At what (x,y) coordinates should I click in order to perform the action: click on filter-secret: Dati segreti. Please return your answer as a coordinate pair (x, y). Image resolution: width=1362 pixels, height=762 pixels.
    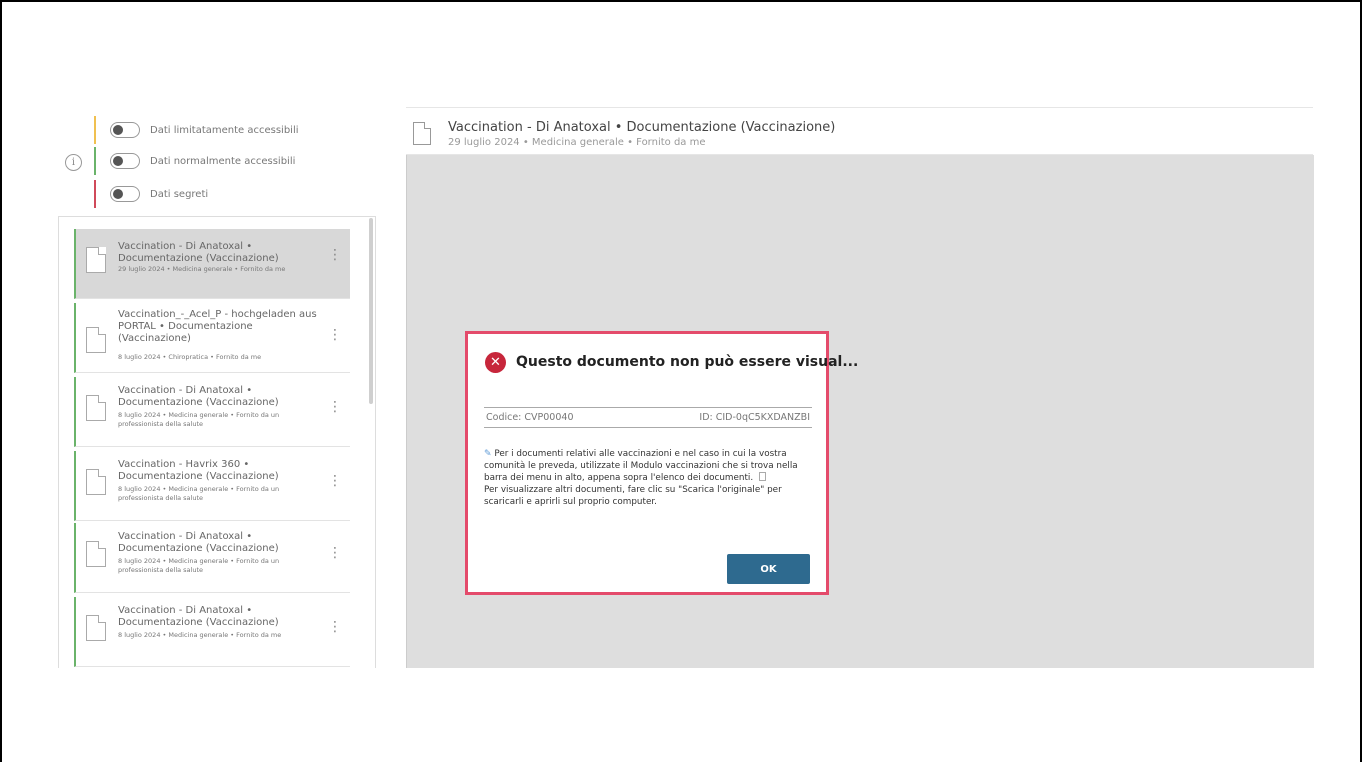
    Looking at the image, I should click on (151, 194).